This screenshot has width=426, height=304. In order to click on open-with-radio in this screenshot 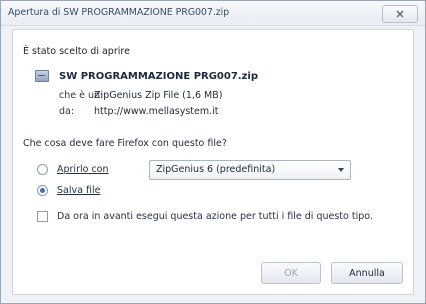, I will do `click(42, 169)`.